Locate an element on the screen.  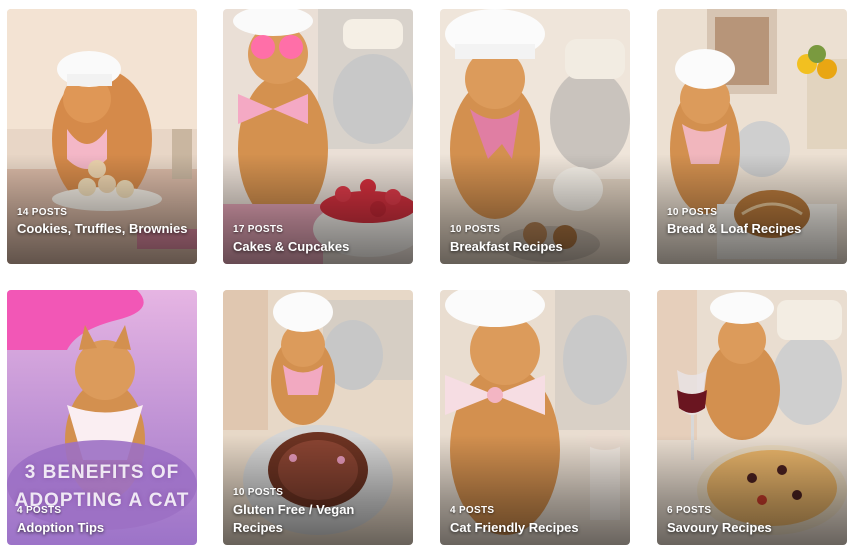
board-title: Cat Friendly Recipes is located at coordinates (514, 527).